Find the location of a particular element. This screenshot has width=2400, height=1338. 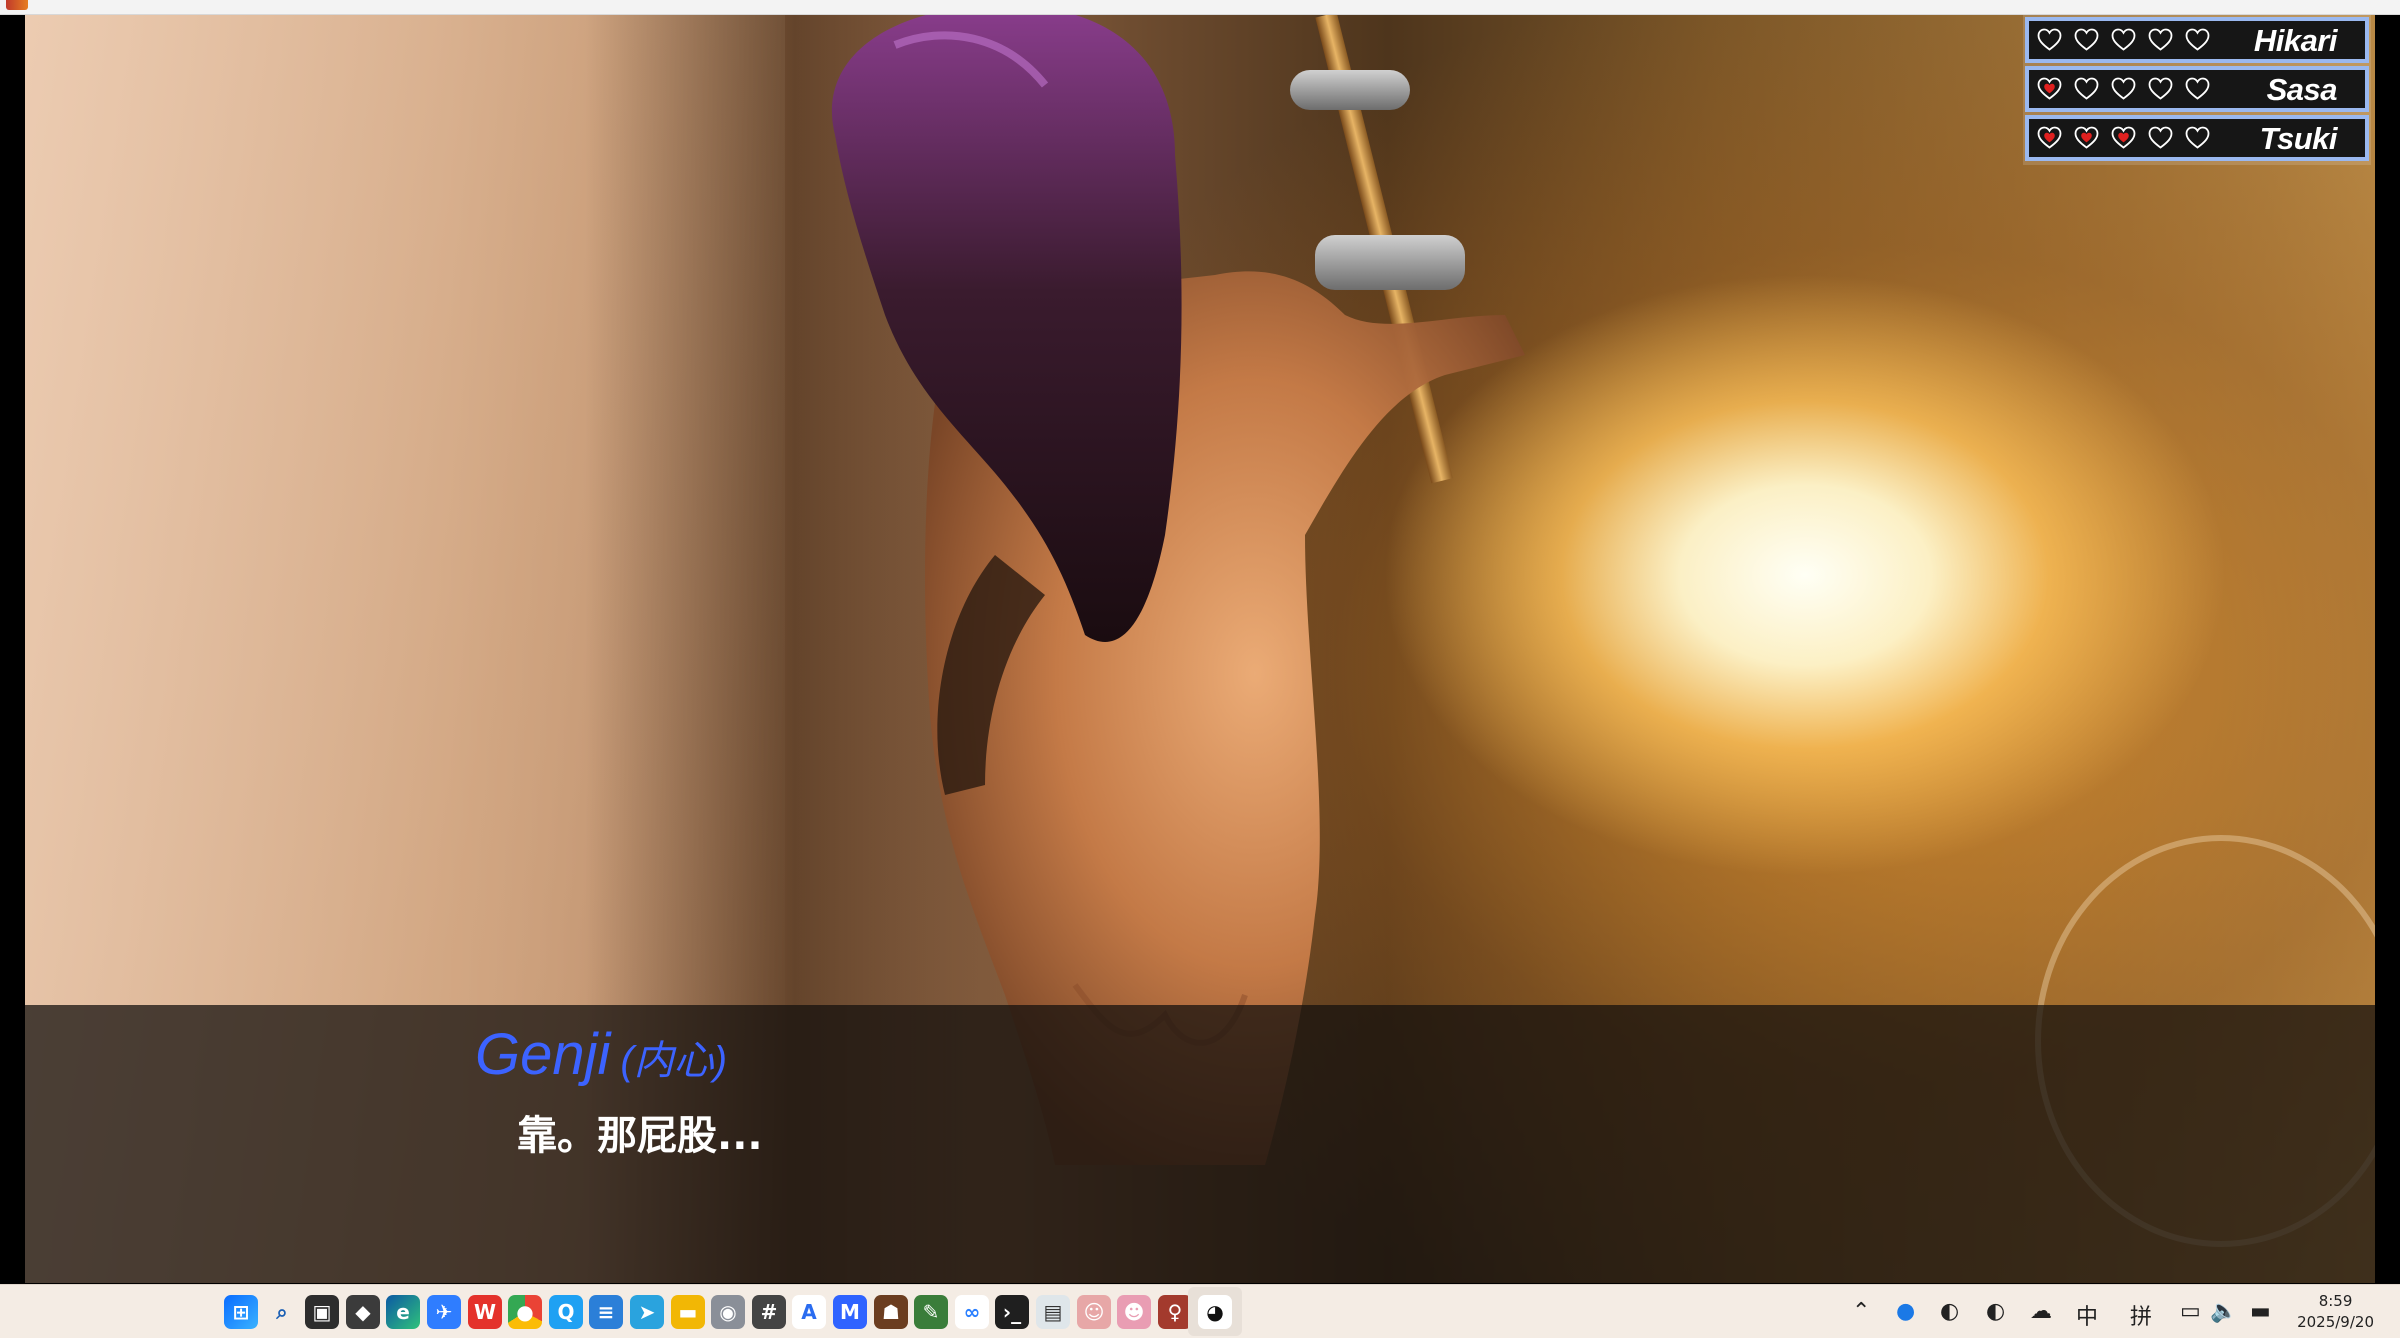

clock-time: 8:59 is located at coordinates (2335, 1301).